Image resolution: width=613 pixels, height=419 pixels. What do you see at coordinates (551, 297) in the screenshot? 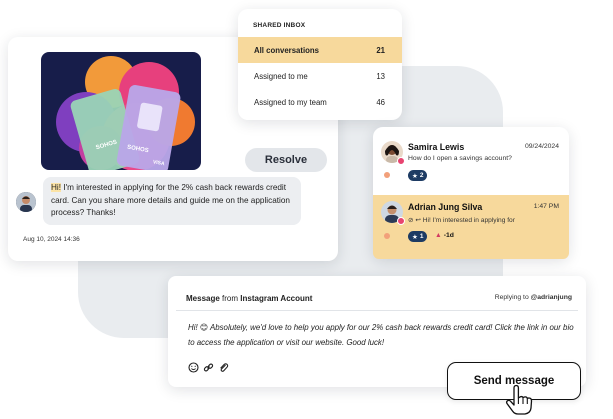
I see `reply-handle: @adrianjung` at bounding box center [551, 297].